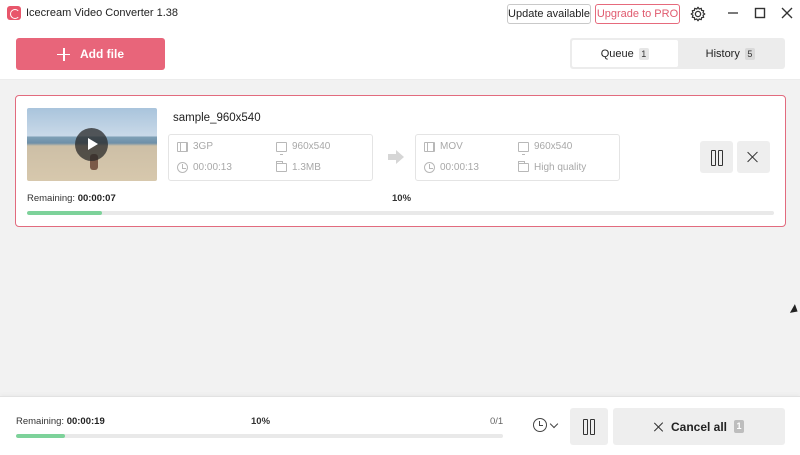 The image size is (800, 455). What do you see at coordinates (749, 53) in the screenshot?
I see `tab-history-count: 5` at bounding box center [749, 53].